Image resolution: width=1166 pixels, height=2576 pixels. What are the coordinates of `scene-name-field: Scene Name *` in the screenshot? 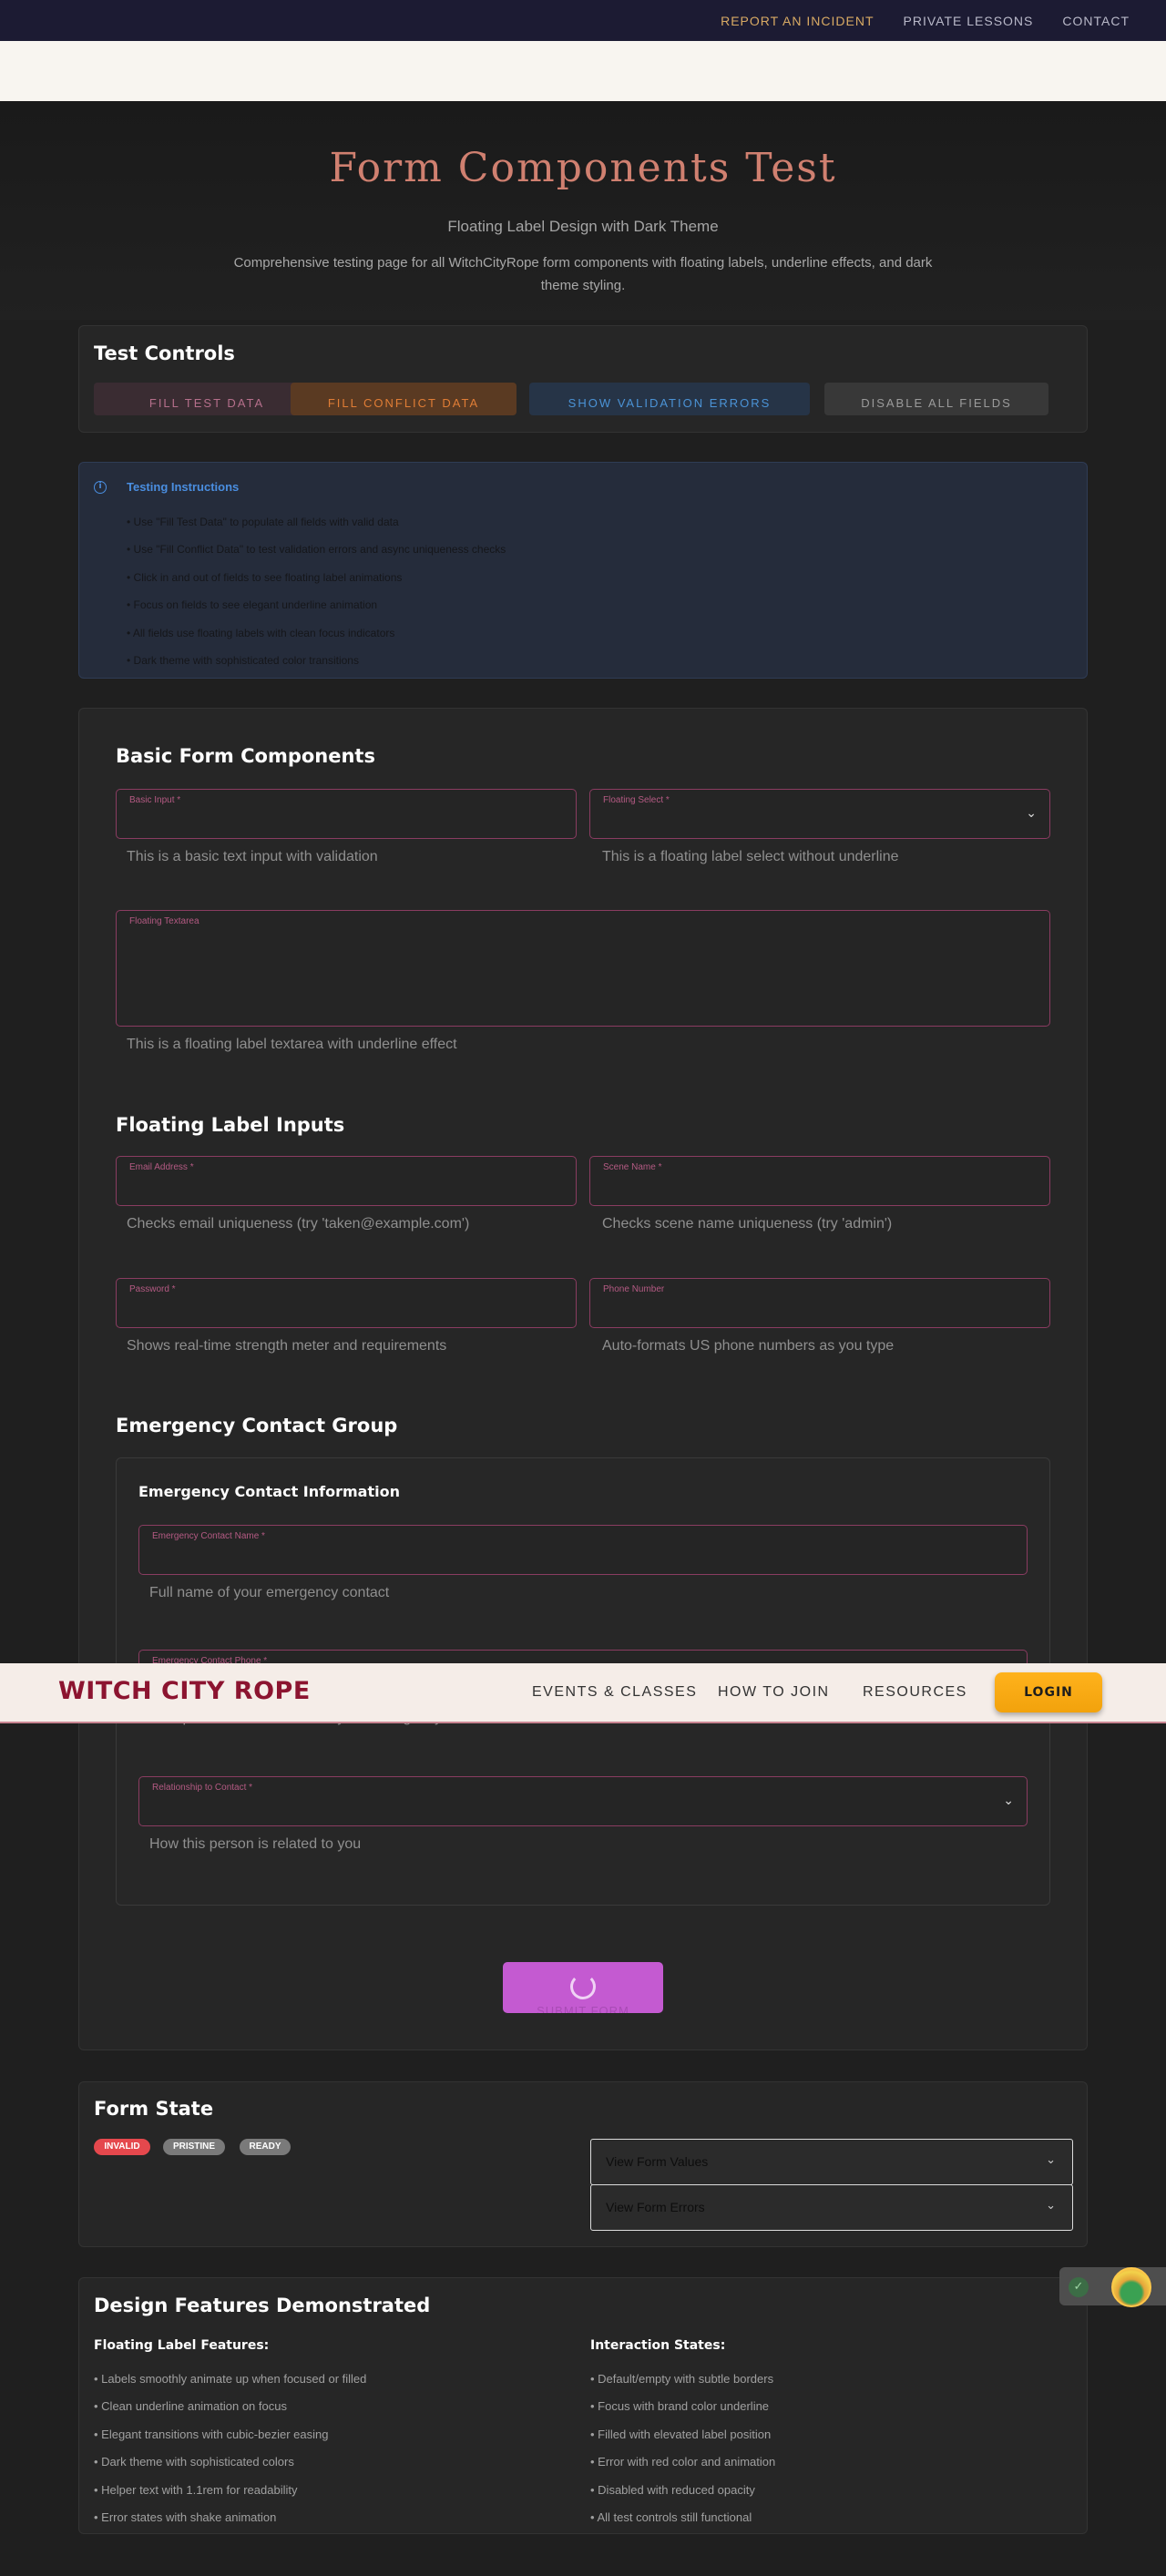 It's located at (819, 1181).